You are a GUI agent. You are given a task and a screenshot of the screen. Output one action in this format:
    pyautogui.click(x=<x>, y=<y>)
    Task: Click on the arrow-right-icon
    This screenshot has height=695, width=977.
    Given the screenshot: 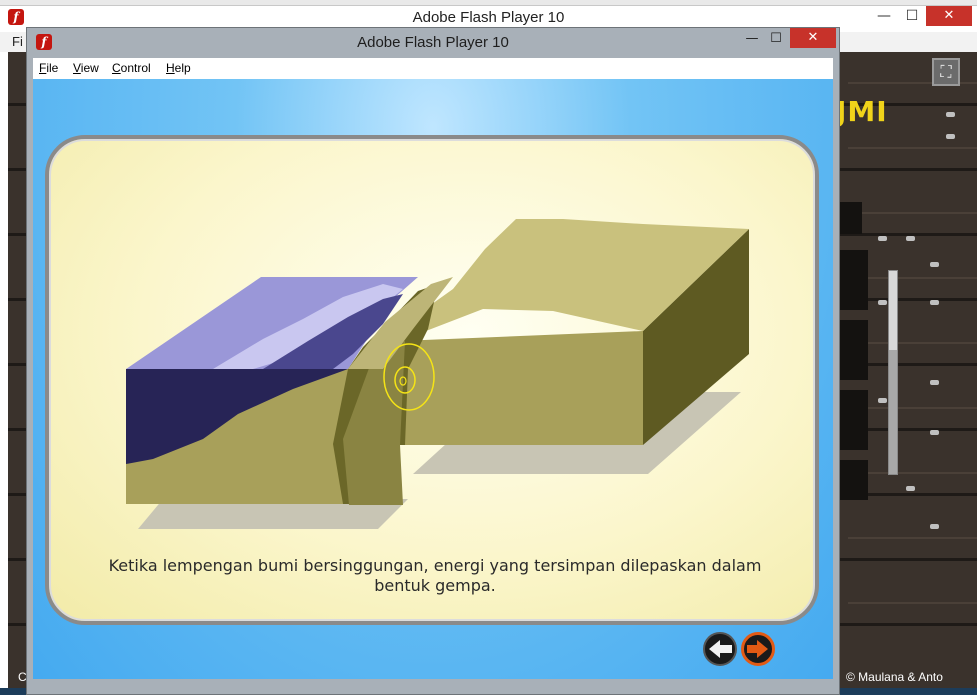 What is the action you would take?
    pyautogui.click(x=757, y=649)
    